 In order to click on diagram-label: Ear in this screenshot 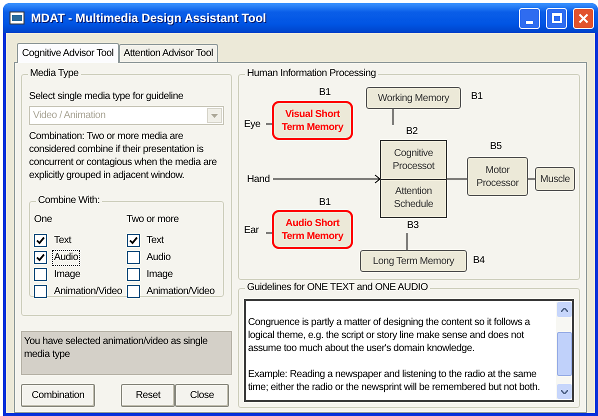, I will do `click(251, 230)`.